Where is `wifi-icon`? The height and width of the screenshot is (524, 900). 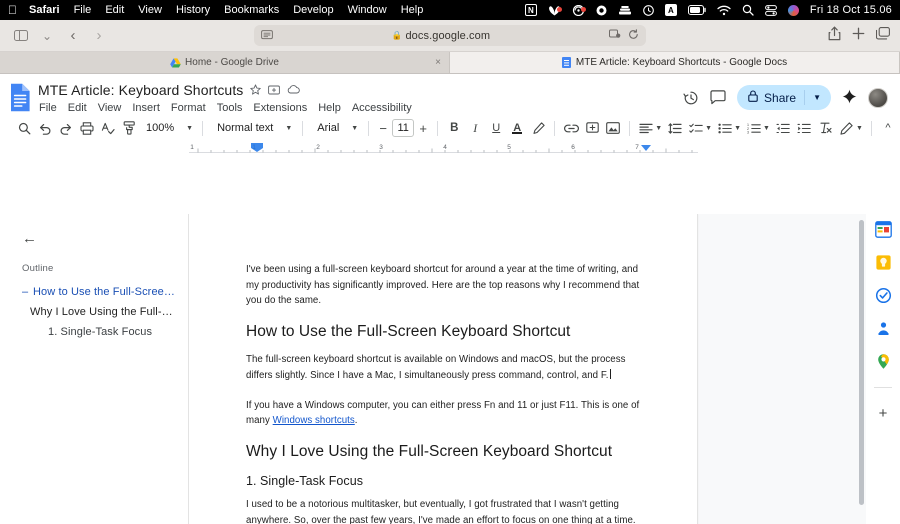 wifi-icon is located at coordinates (724, 10).